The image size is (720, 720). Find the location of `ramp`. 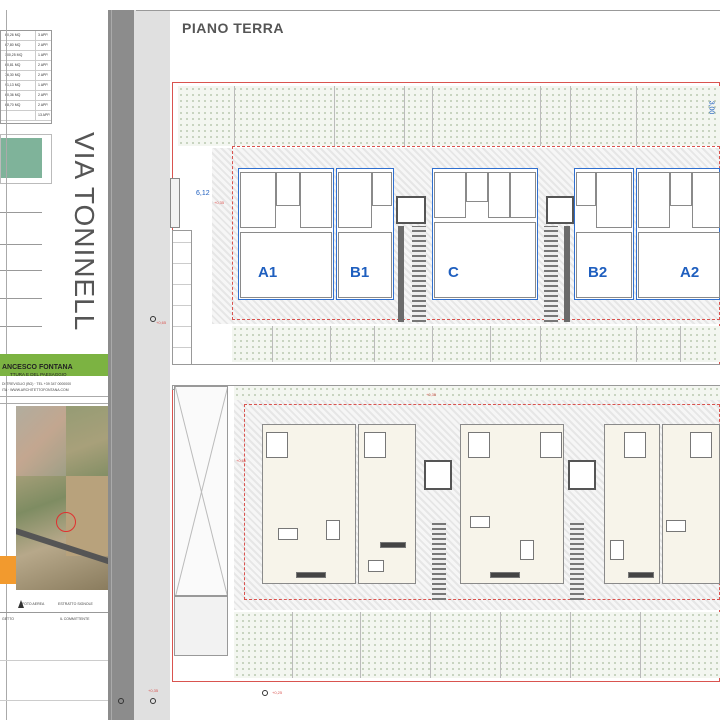

ramp is located at coordinates (201, 491).